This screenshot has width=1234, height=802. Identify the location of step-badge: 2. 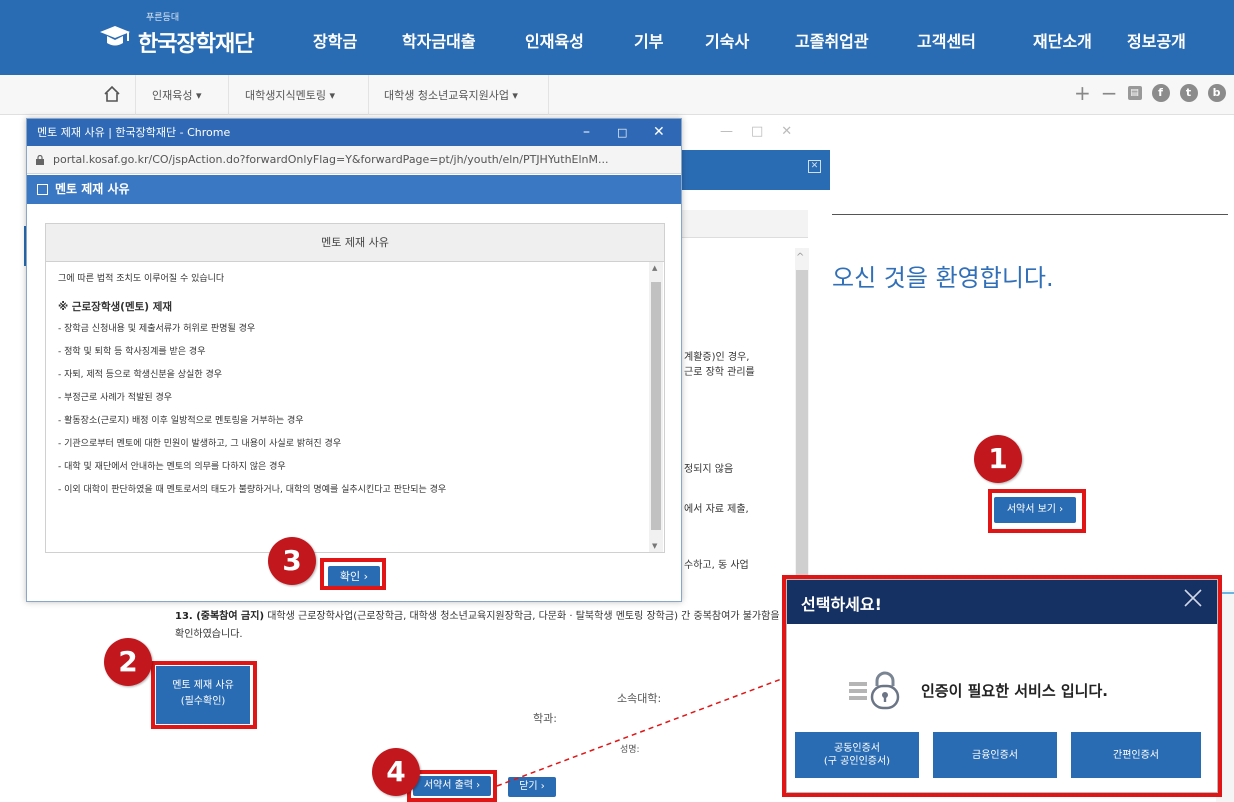
(128, 662).